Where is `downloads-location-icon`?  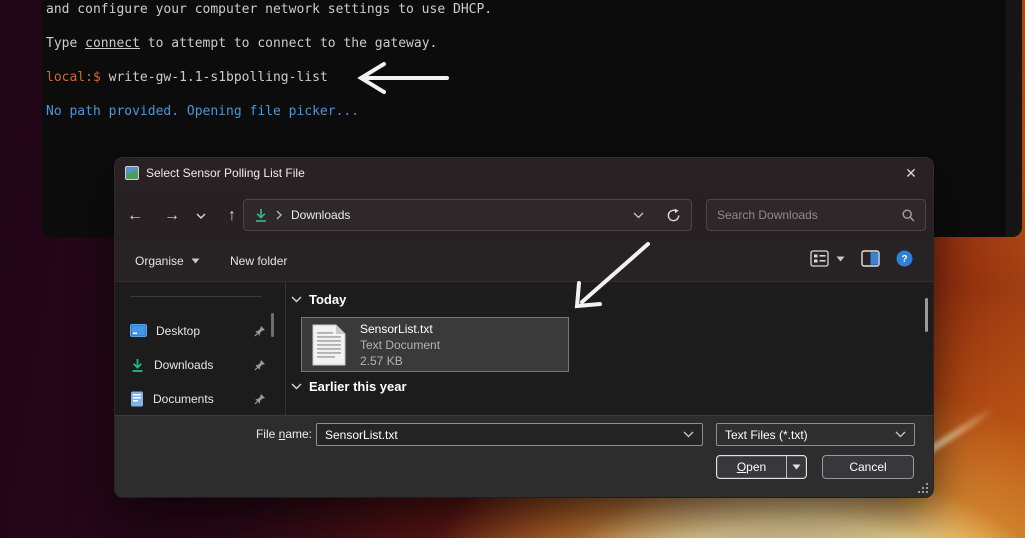
downloads-location-icon is located at coordinates (261, 215).